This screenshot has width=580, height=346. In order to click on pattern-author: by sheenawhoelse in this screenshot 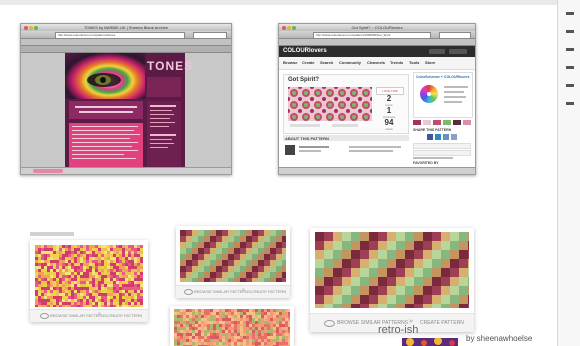, I will do `click(499, 338)`.